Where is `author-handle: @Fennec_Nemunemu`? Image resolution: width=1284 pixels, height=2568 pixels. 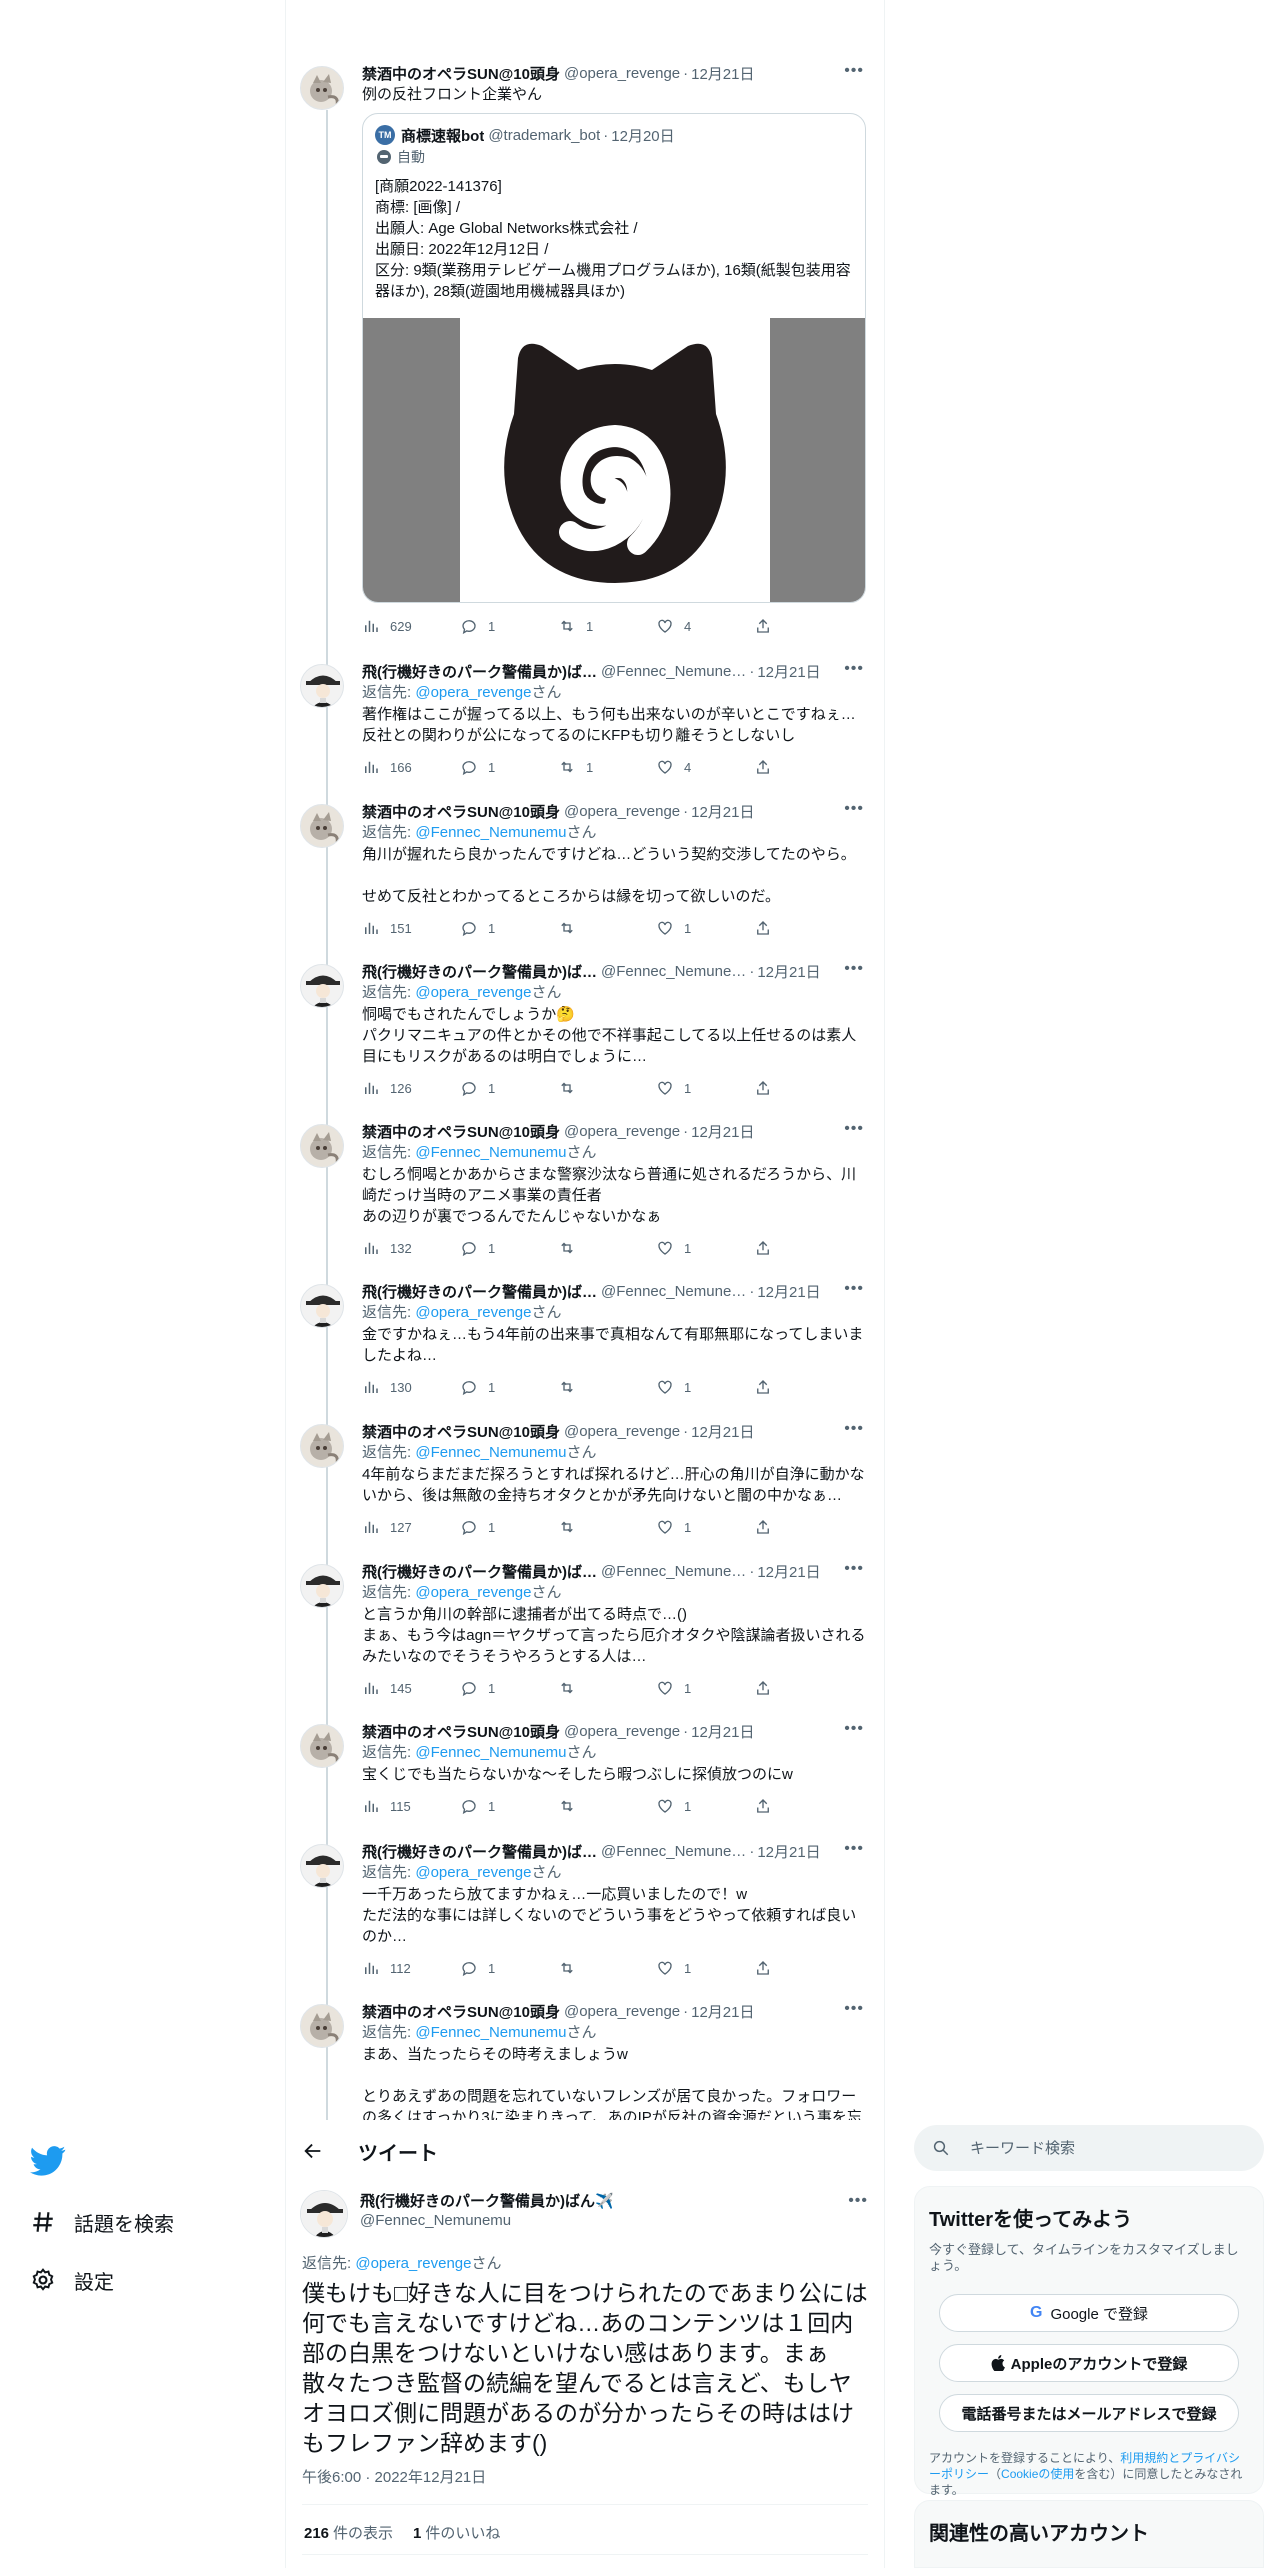
author-handle: @Fennec_Nemunemu is located at coordinates (435, 2220).